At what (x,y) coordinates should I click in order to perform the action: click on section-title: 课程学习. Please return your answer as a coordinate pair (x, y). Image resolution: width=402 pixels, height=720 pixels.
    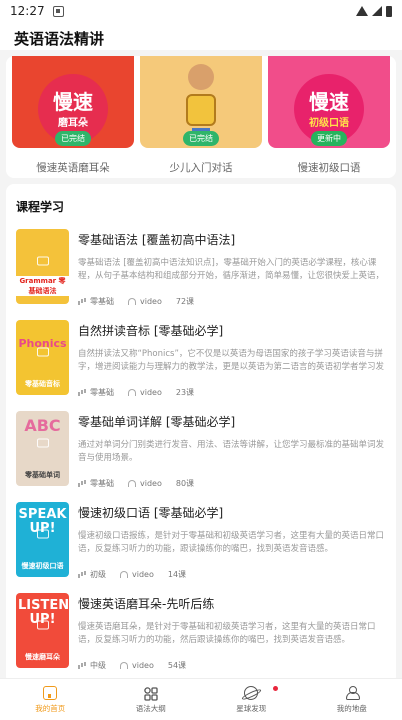
    Looking at the image, I should click on (40, 207).